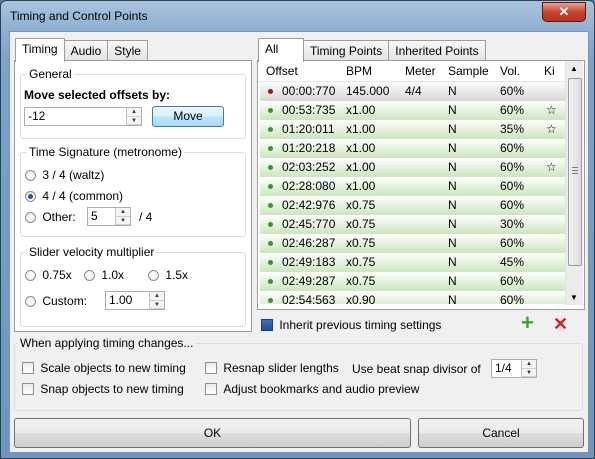 This screenshot has width=595, height=459. What do you see at coordinates (40, 50) in the screenshot?
I see `tab-timing: Timing` at bounding box center [40, 50].